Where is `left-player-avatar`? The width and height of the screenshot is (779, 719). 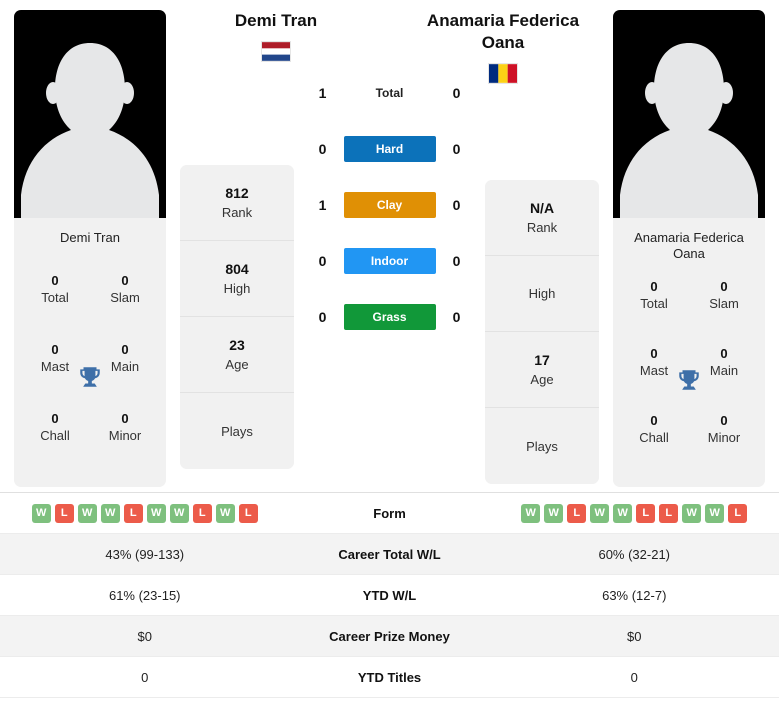 left-player-avatar is located at coordinates (90, 114).